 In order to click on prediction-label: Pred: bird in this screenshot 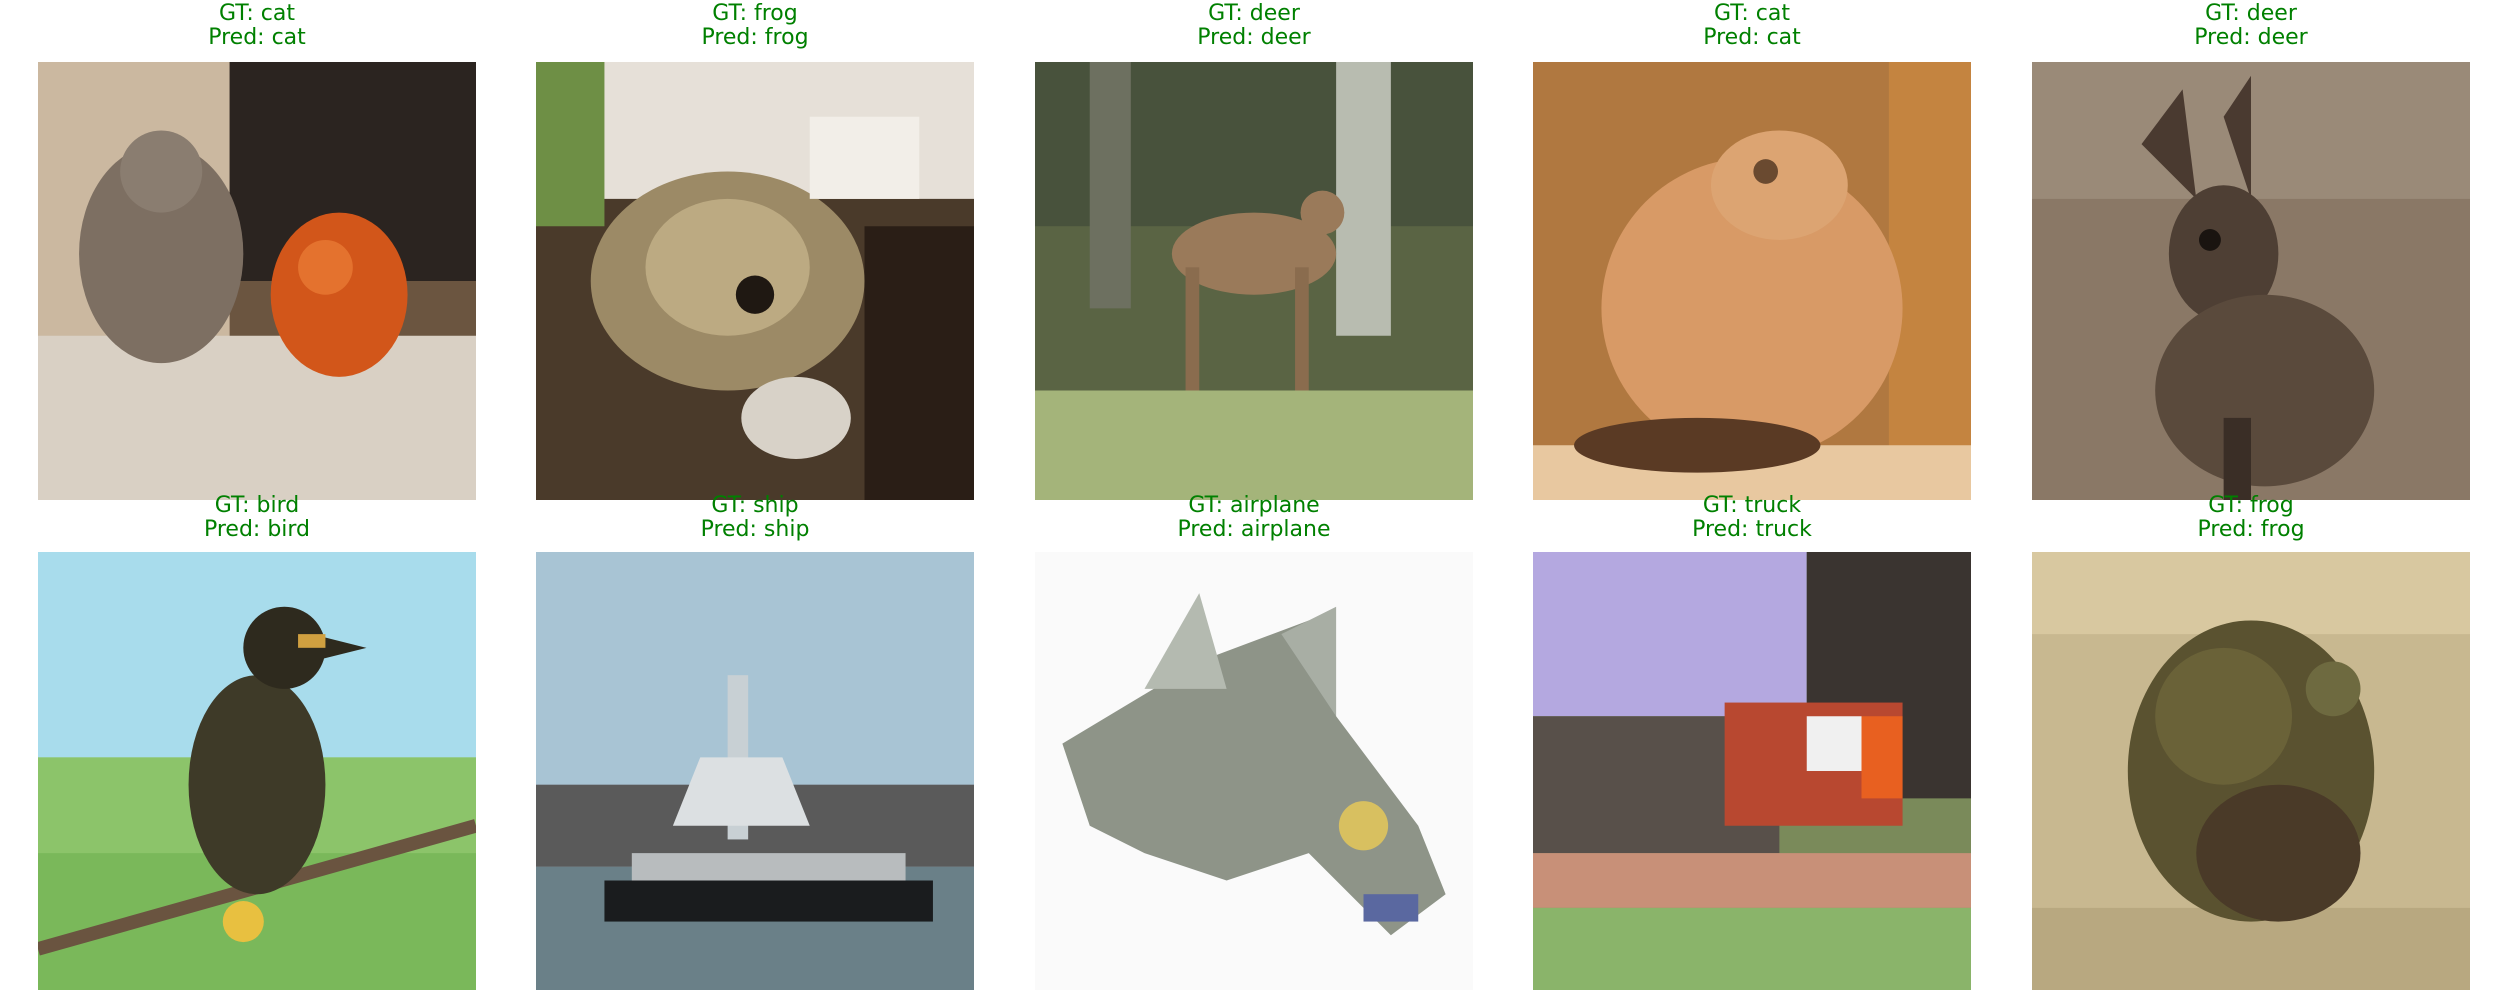, I will do `click(257, 529)`.